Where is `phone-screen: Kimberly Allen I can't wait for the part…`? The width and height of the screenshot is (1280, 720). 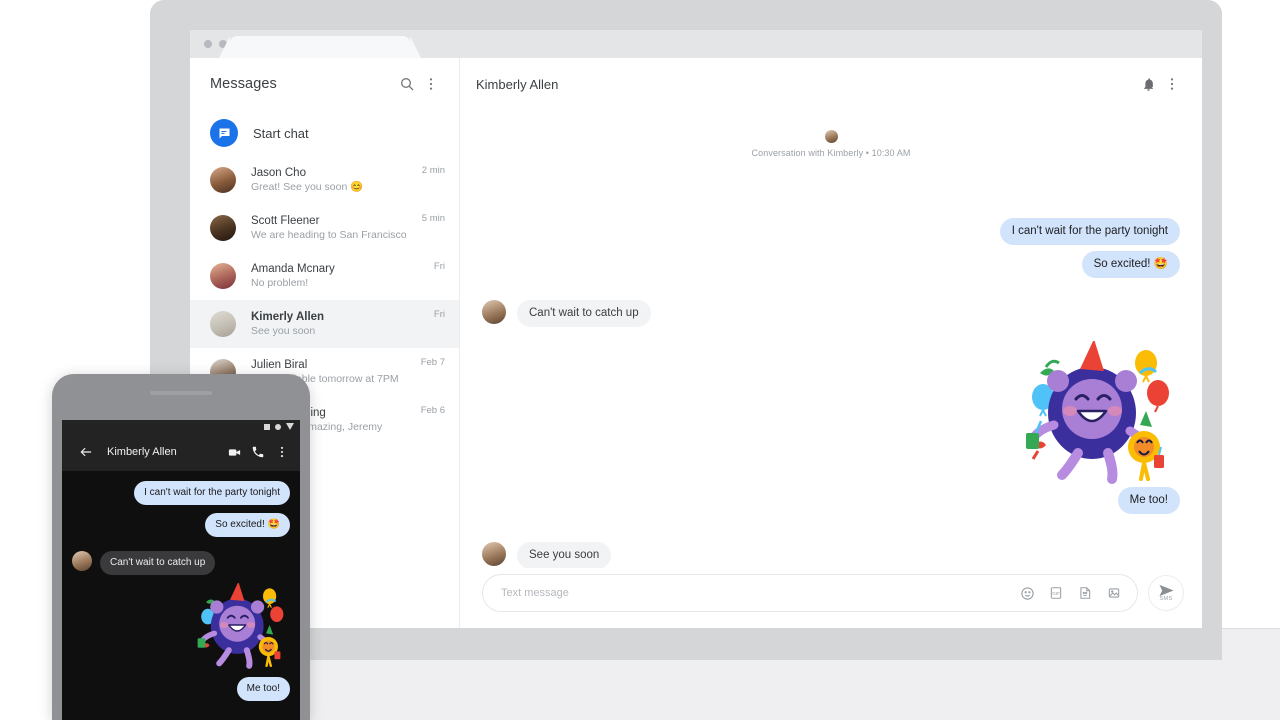
phone-screen: Kimberly Allen I can't wait for the part… is located at coordinates (181, 570).